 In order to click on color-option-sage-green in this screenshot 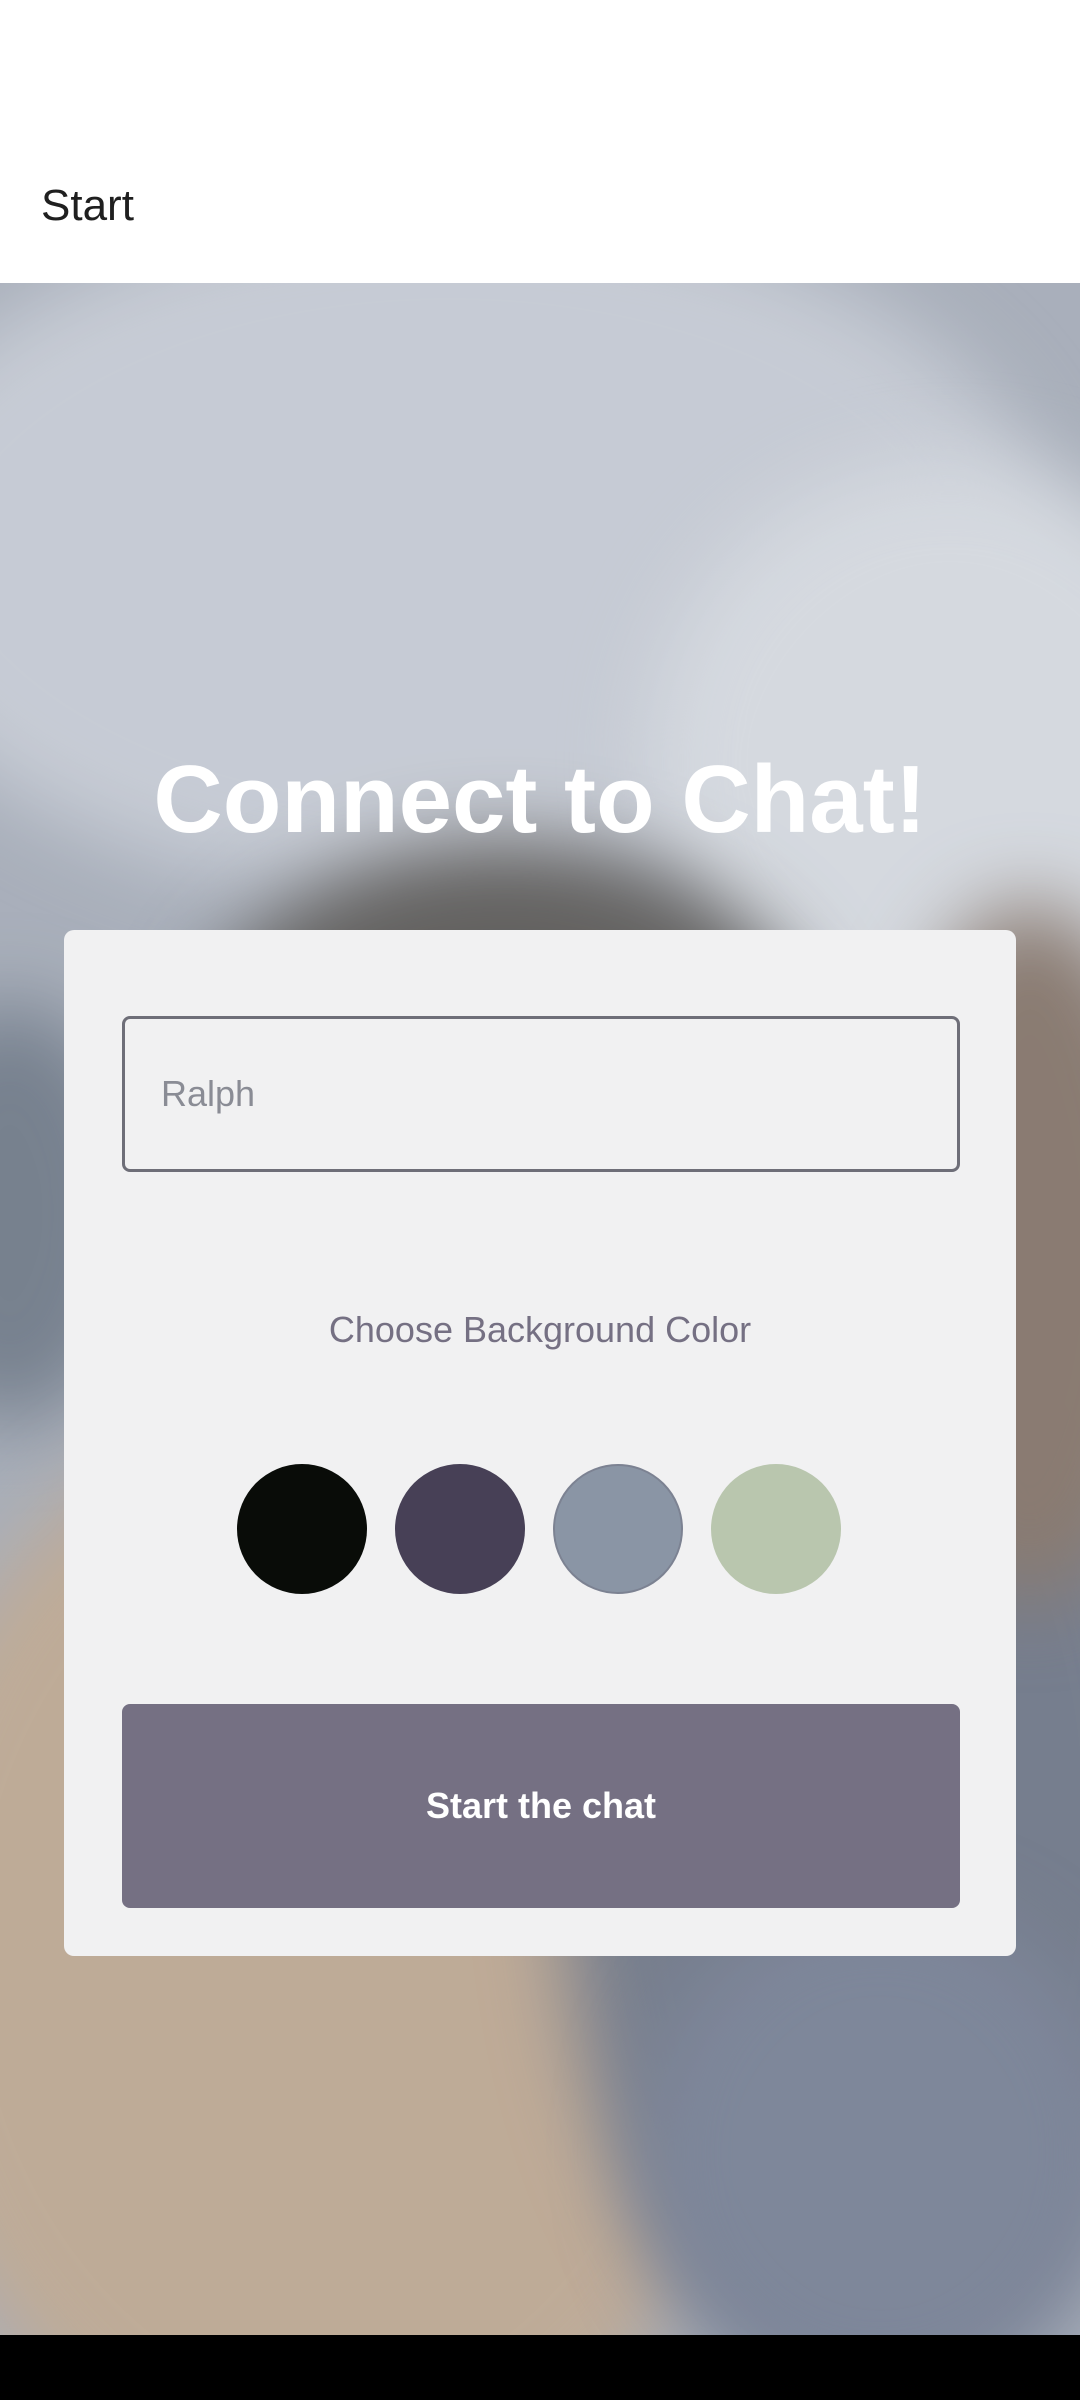, I will do `click(776, 1529)`.